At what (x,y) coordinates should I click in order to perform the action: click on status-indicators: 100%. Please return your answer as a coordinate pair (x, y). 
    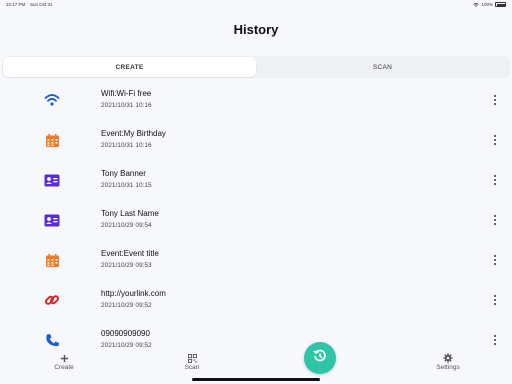
    Looking at the image, I should click on (489, 4).